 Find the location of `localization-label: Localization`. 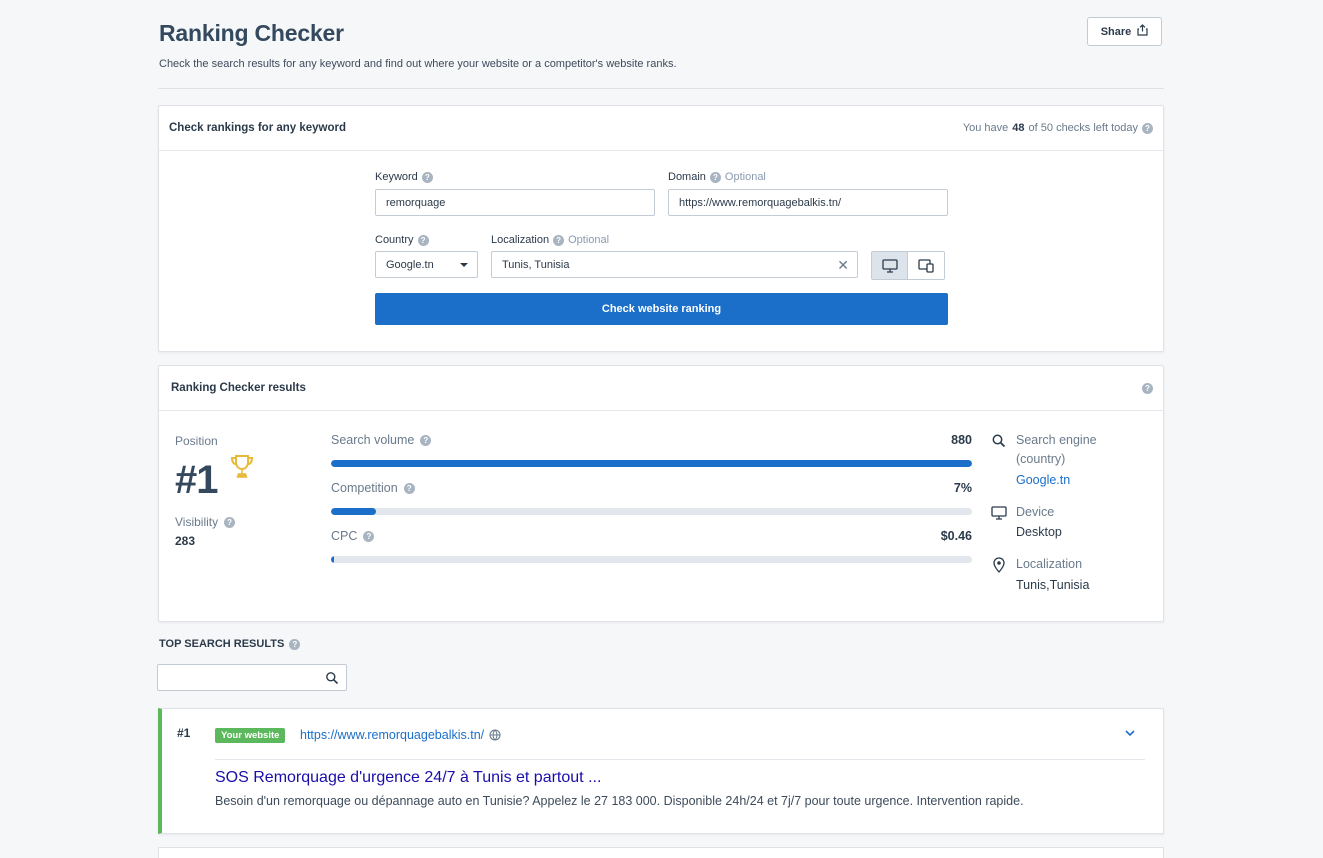

localization-label: Localization is located at coordinates (1049, 564).